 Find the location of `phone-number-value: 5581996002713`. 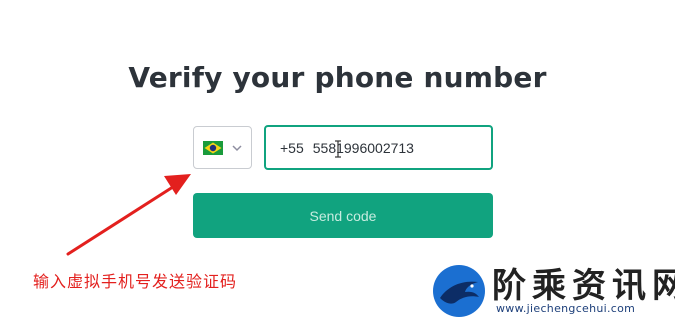

phone-number-value: 5581996002713 is located at coordinates (363, 147).